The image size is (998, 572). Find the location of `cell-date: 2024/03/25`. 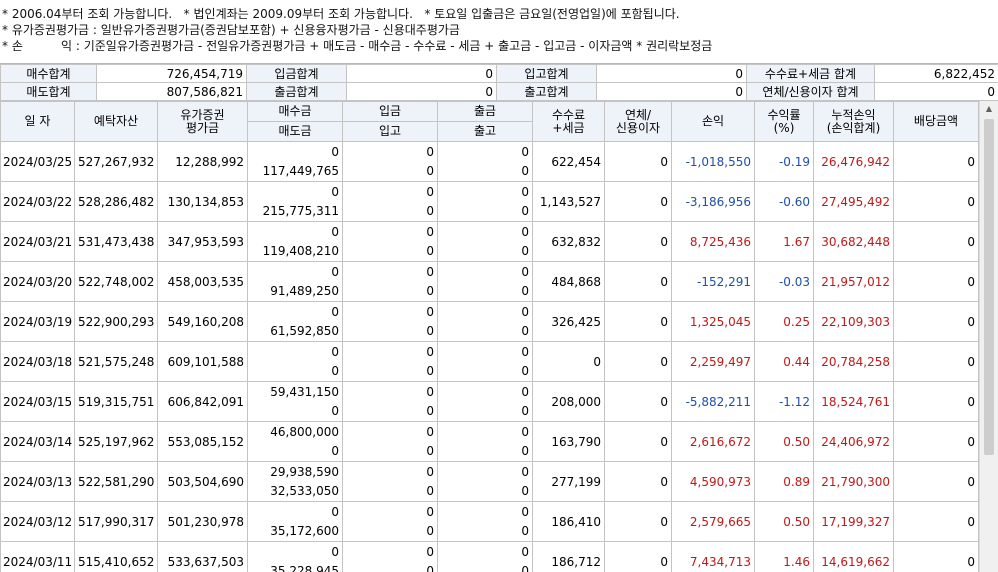

cell-date: 2024/03/25 is located at coordinates (37, 161).